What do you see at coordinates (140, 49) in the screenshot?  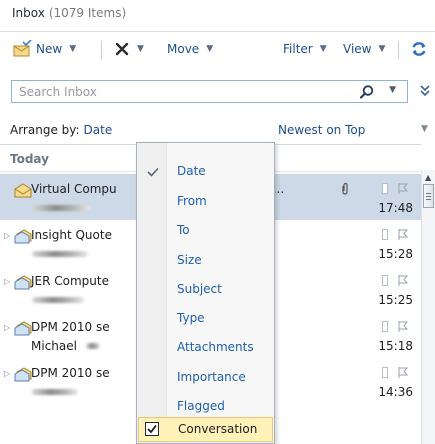 I see `delete-dropdown-arrow-icon: ▼` at bounding box center [140, 49].